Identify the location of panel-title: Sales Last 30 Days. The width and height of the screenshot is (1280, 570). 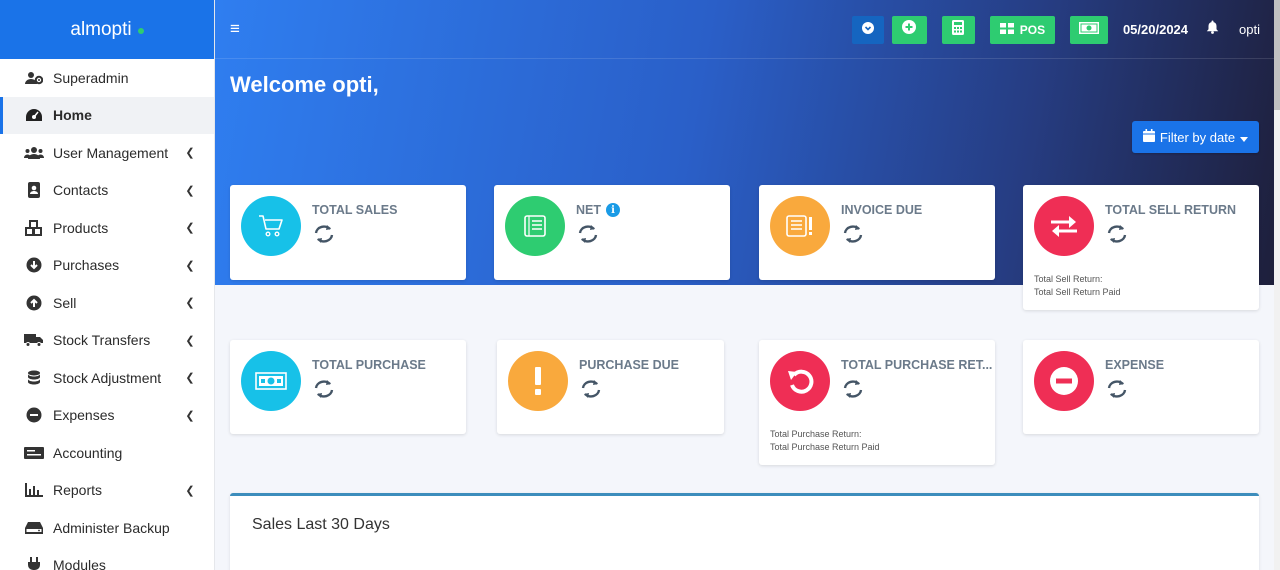
(321, 524).